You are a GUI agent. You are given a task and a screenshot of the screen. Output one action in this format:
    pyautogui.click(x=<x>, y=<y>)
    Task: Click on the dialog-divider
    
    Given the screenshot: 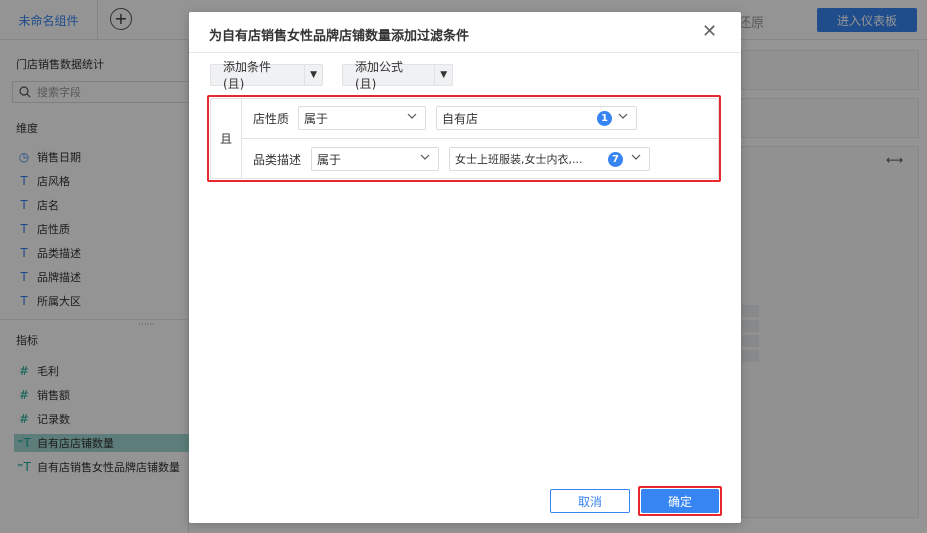 What is the action you would take?
    pyautogui.click(x=465, y=52)
    